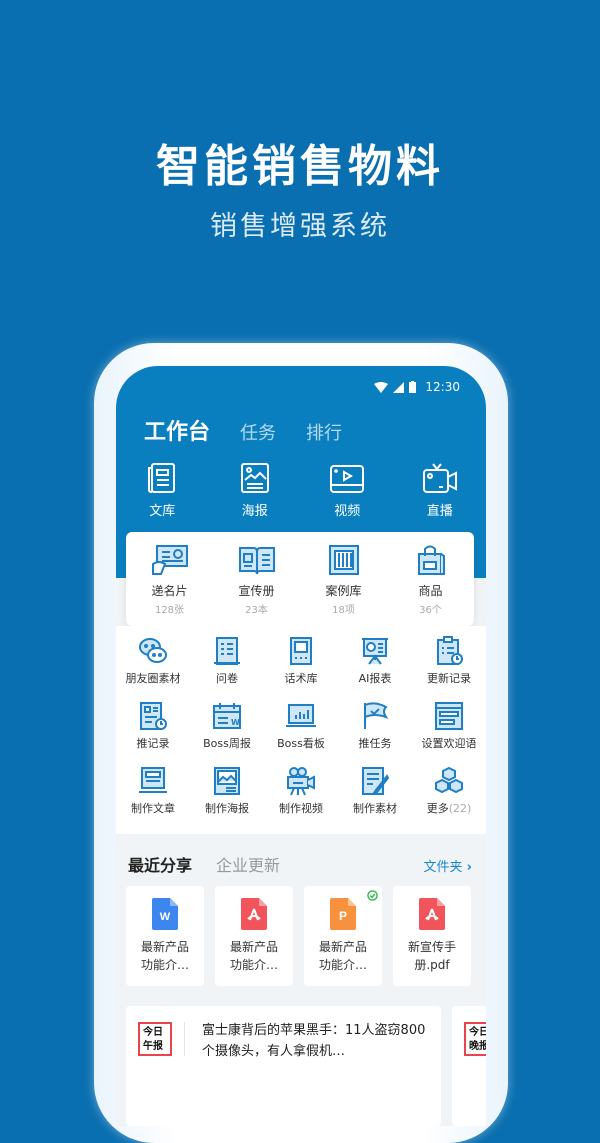 The image size is (600, 1143). I want to click on tool-label: 话术库, so click(301, 678).